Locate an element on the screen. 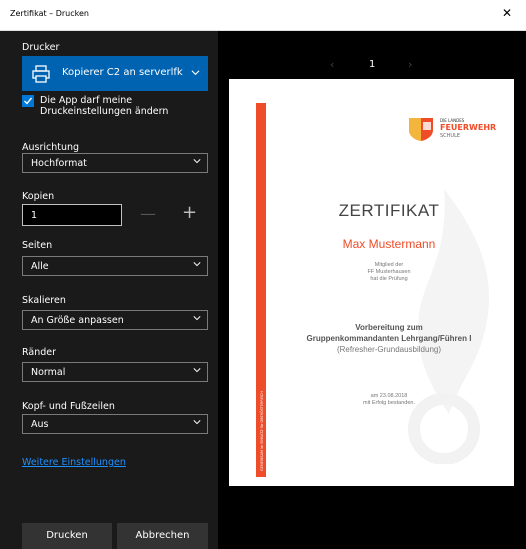  member-line: Mitglied der is located at coordinates (389, 265).